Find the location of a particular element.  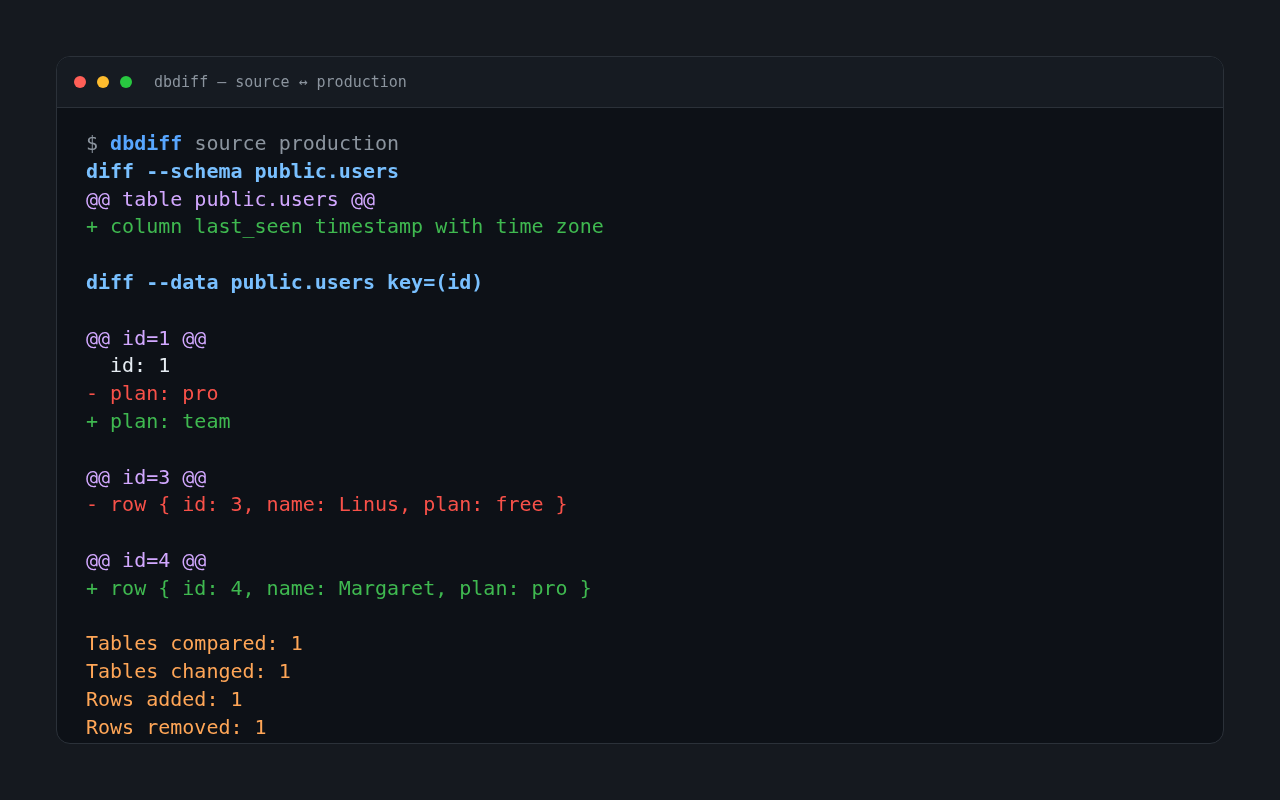

added-line: + row { id: 4, name: Margaret, plan: pro } is located at coordinates (339, 588).